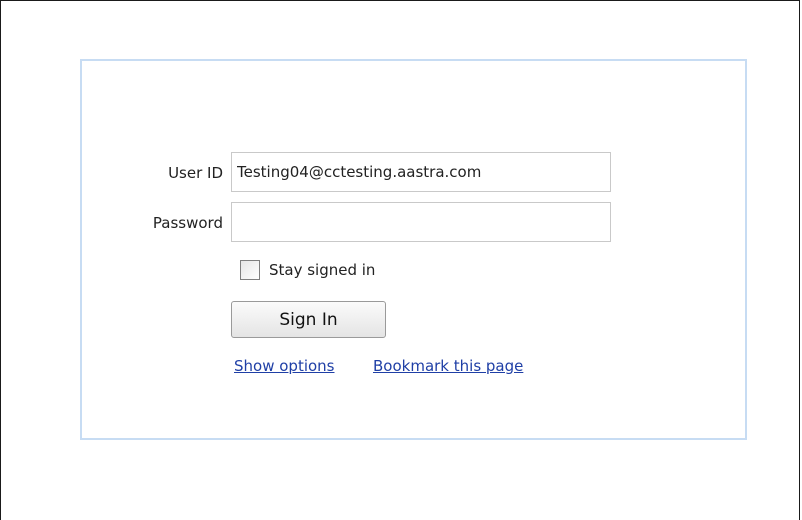  I want to click on sign-in-button: Sign In, so click(308, 319).